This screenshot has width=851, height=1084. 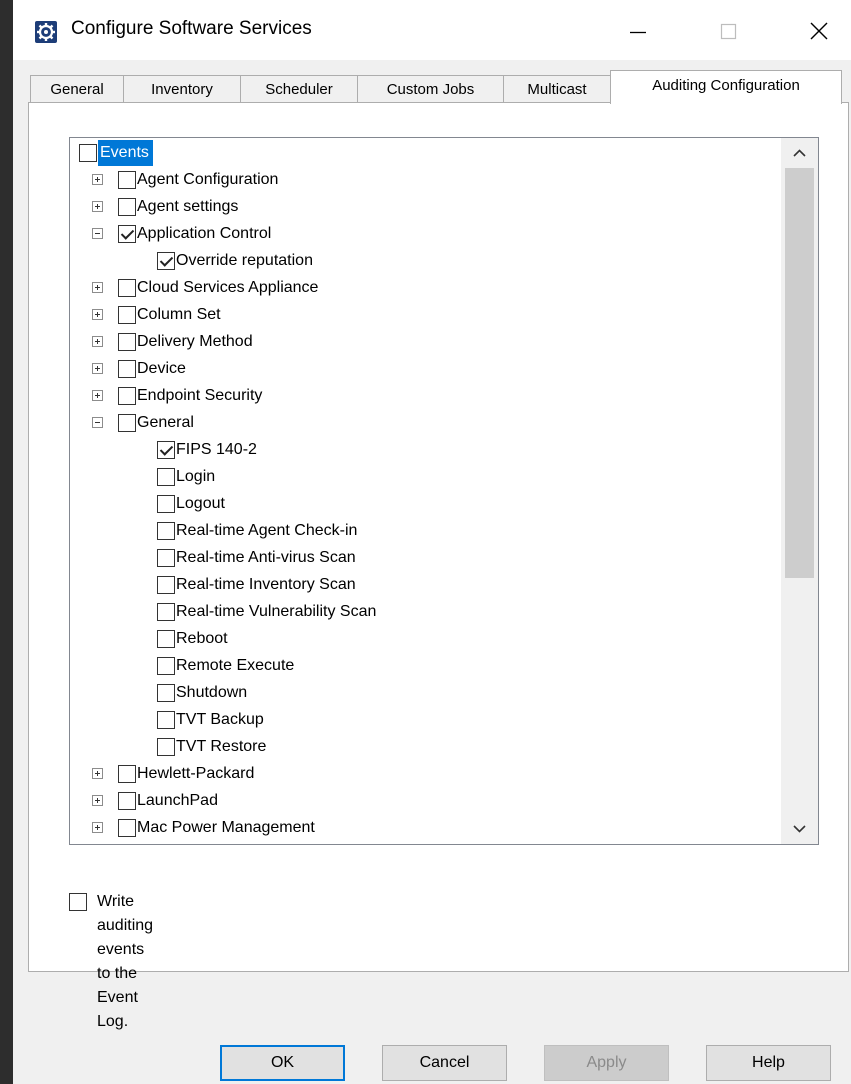 I want to click on scroll-up-button, so click(x=799, y=153).